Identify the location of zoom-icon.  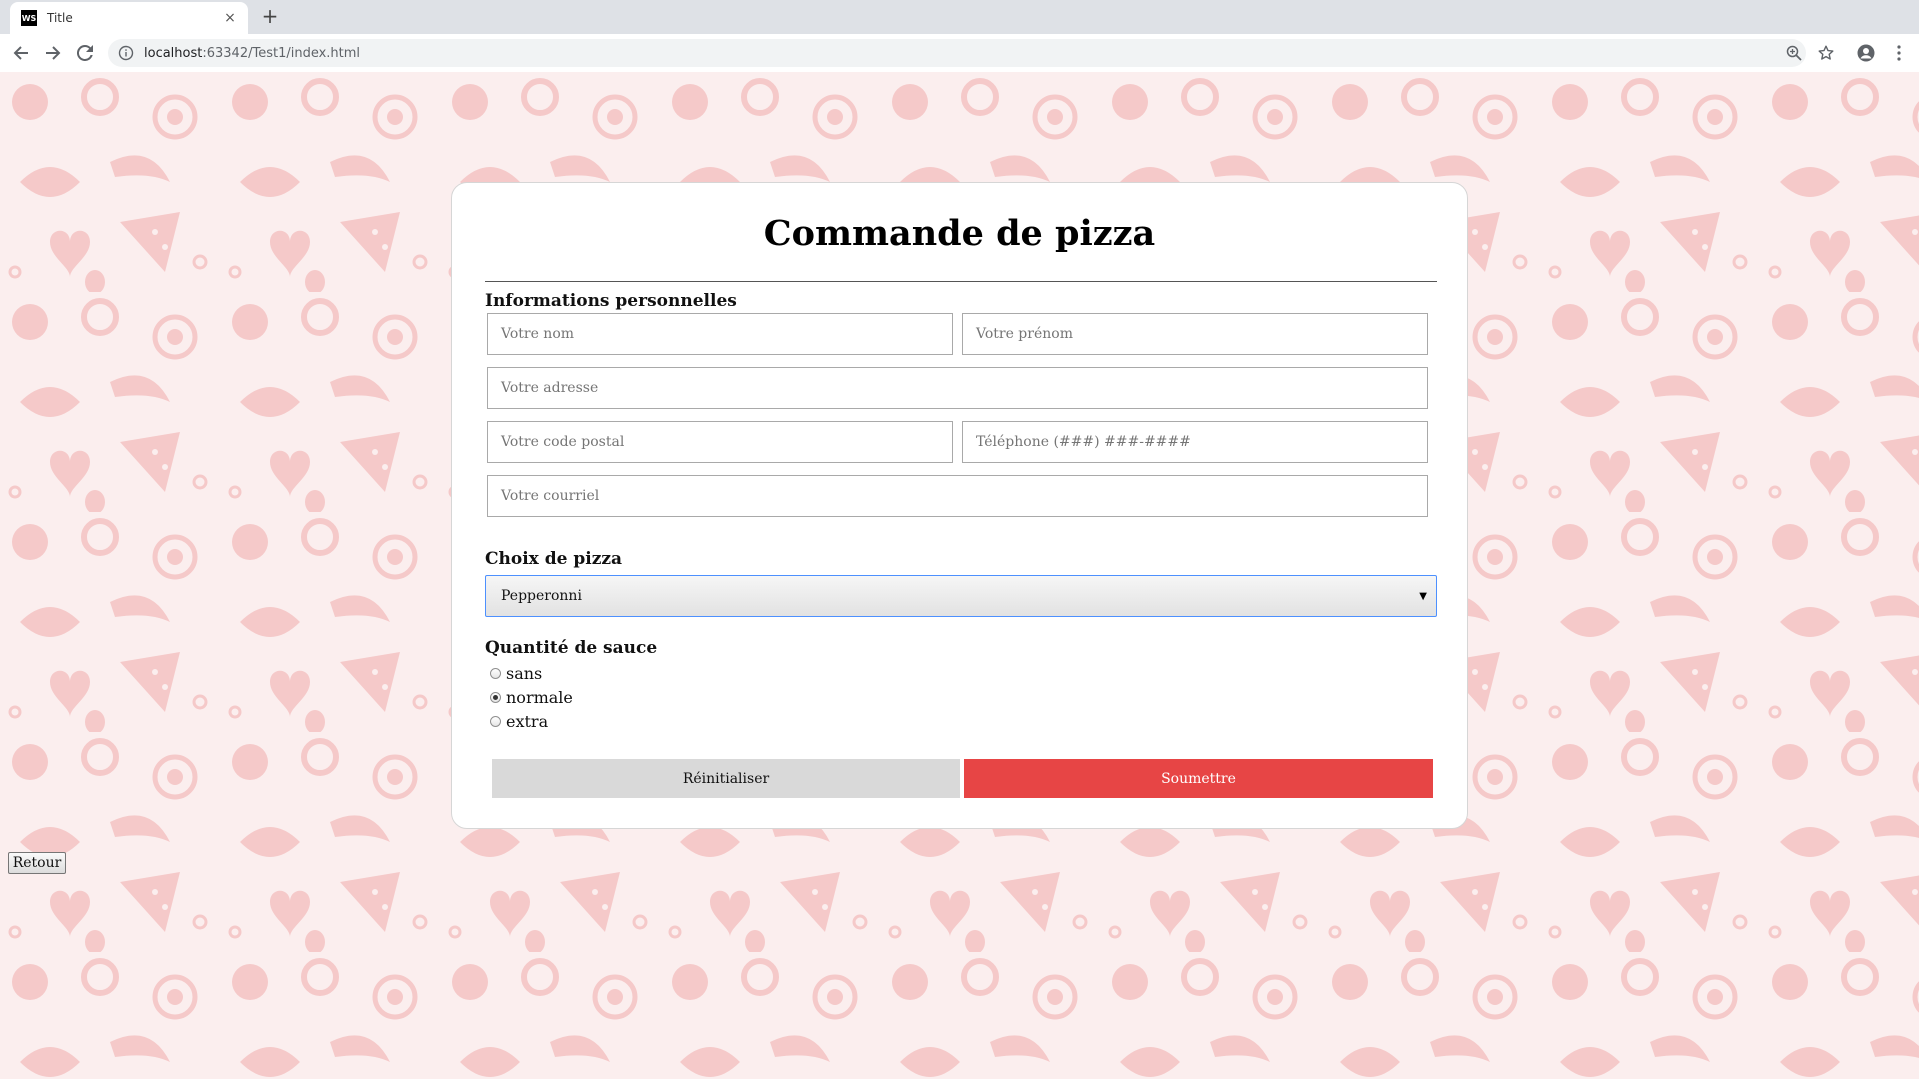
(1794, 53).